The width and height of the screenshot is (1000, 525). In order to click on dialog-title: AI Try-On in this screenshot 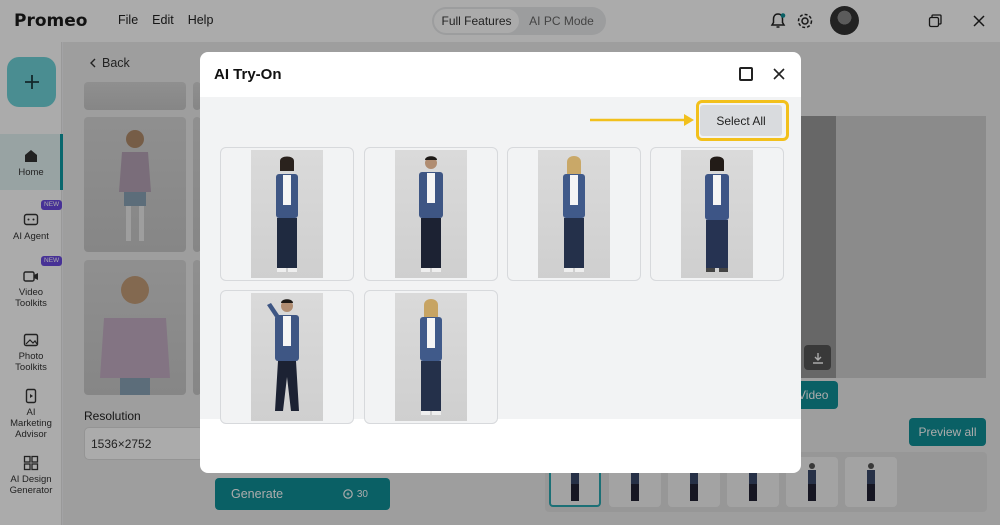, I will do `click(248, 74)`.